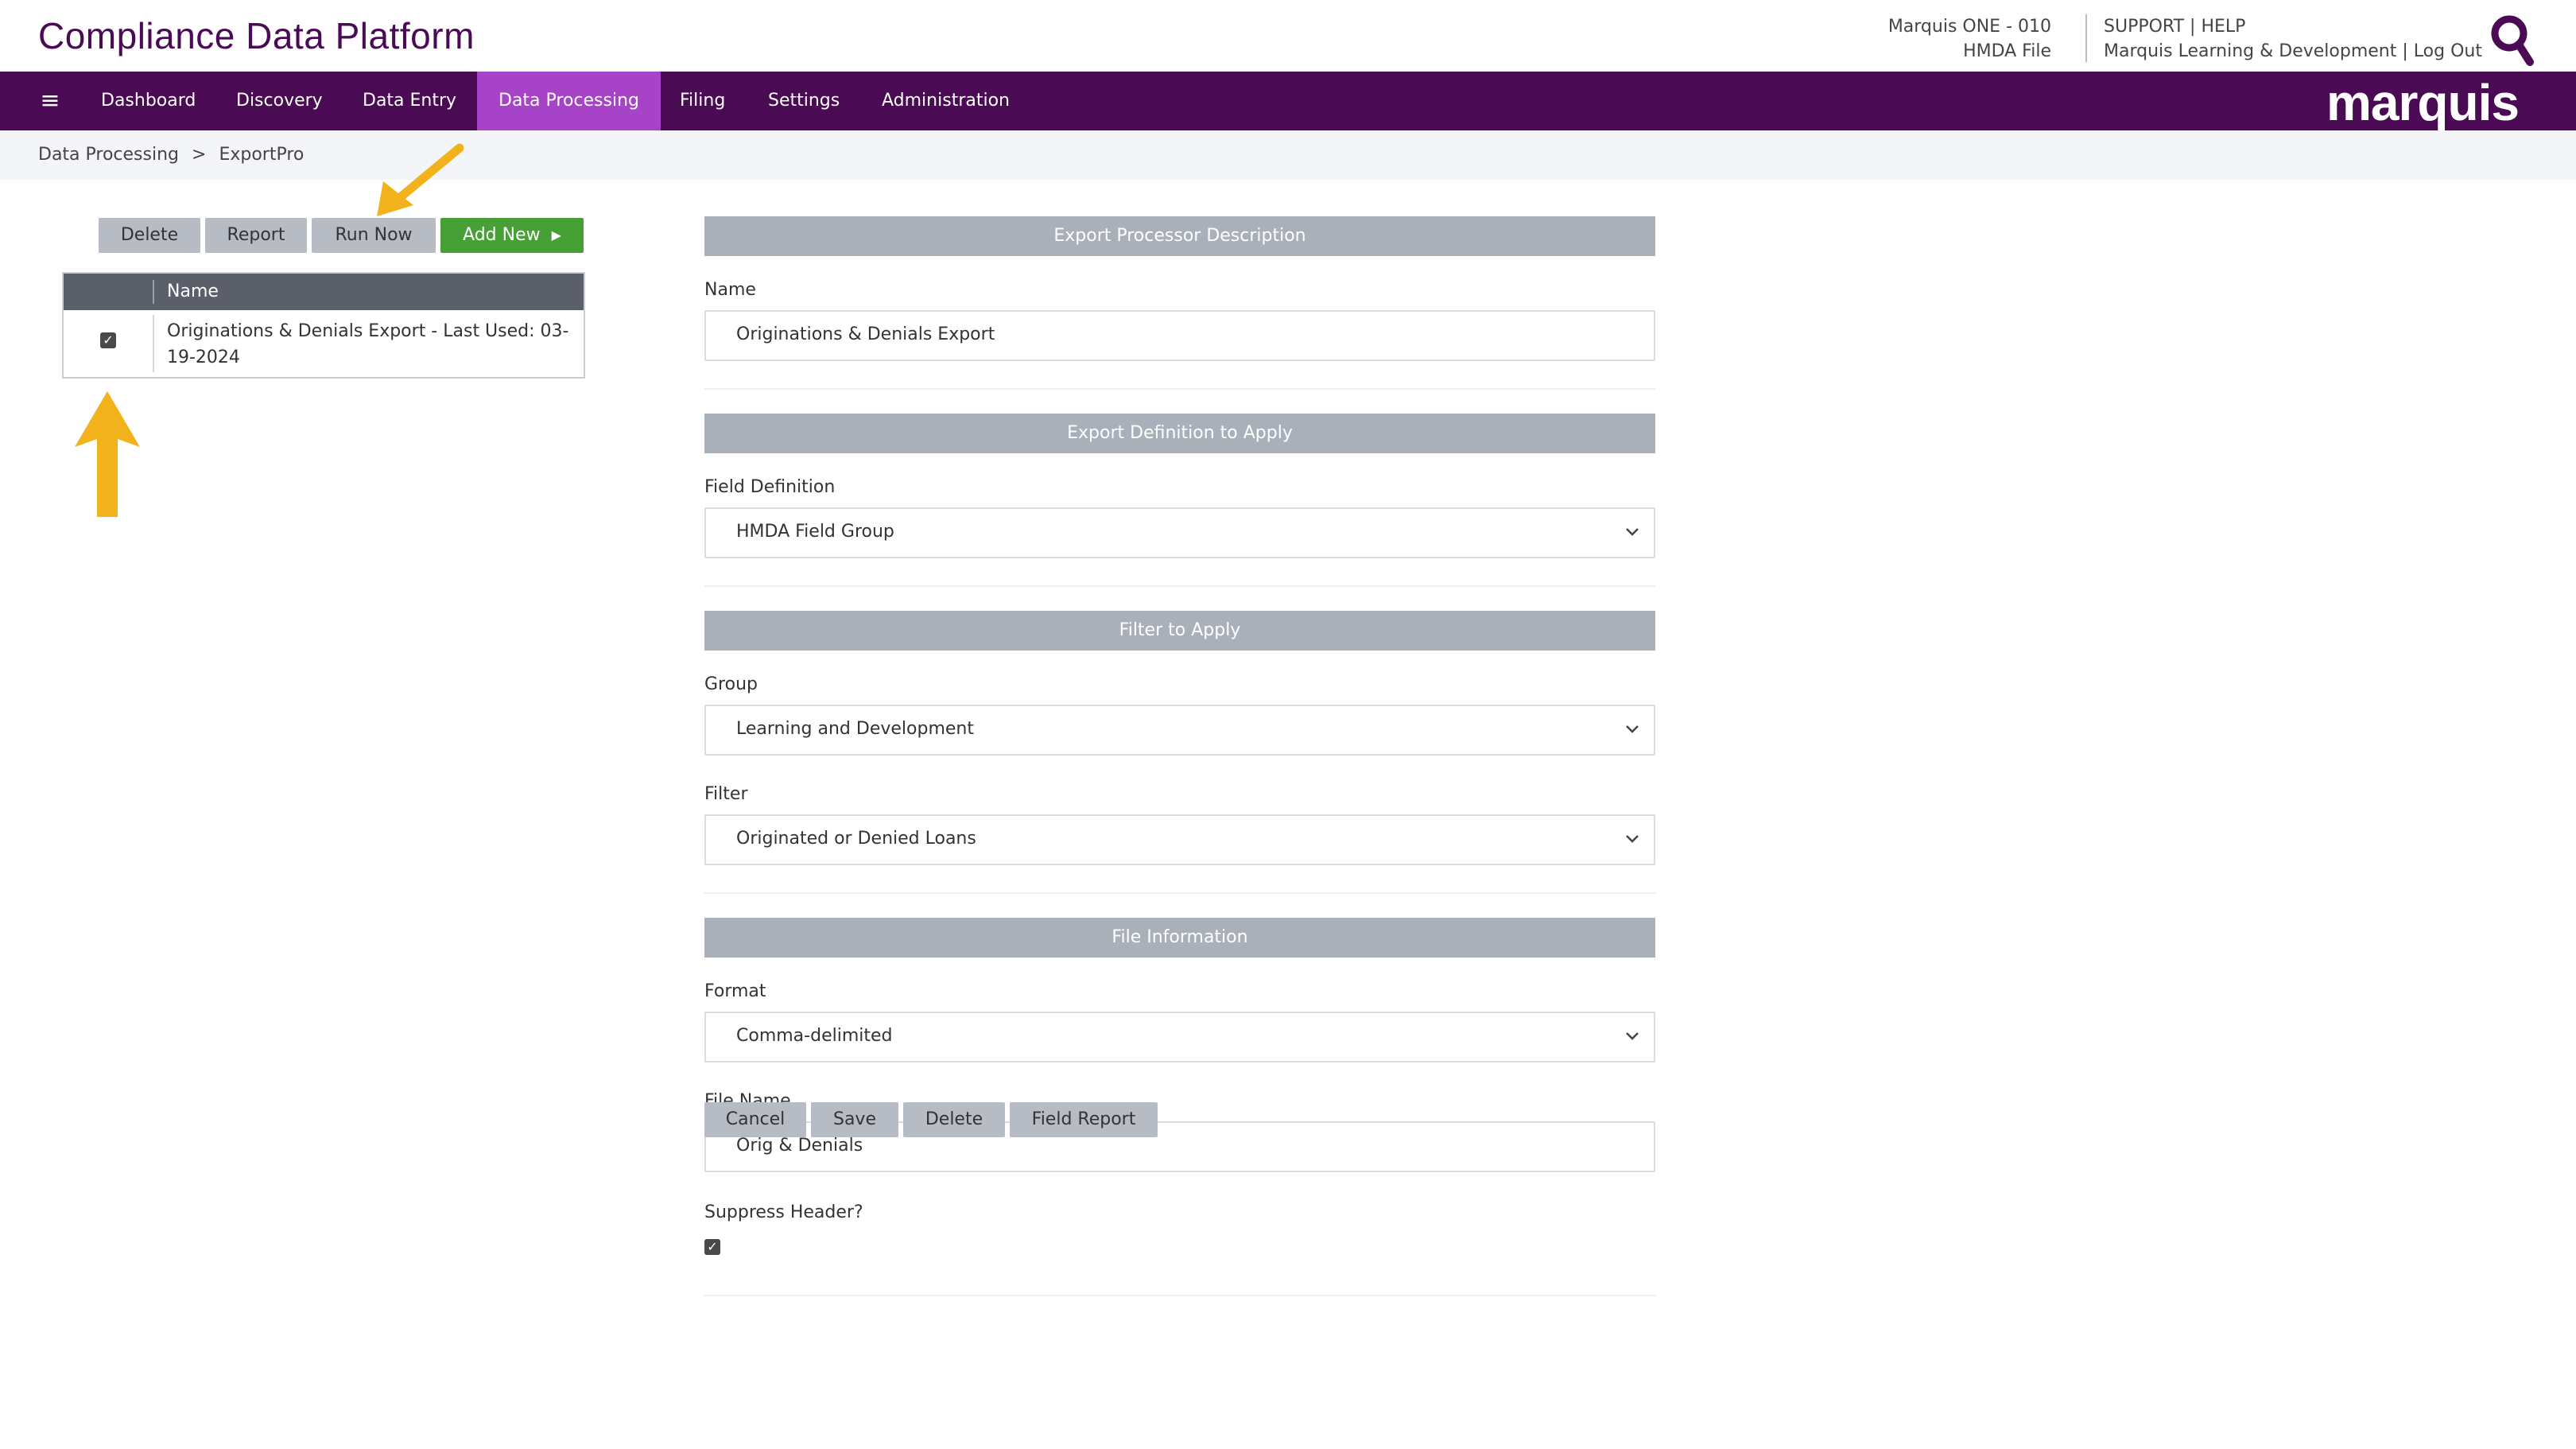 The image size is (2576, 1449). What do you see at coordinates (109, 155) in the screenshot?
I see `breadcrumb-data-processing: Data Processing` at bounding box center [109, 155].